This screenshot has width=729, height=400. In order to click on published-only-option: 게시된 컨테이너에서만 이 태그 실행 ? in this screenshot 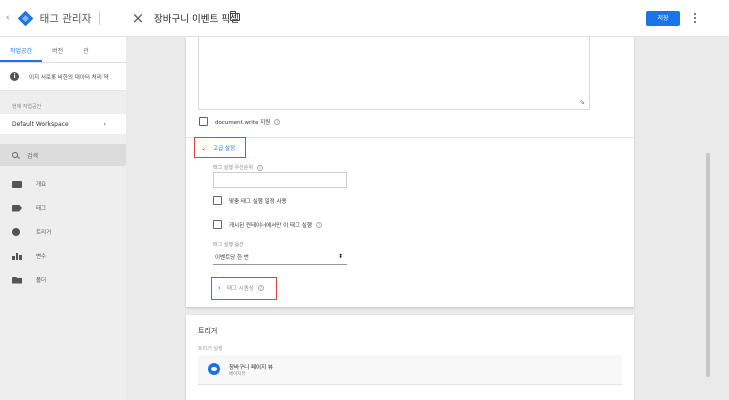, I will do `click(267, 224)`.